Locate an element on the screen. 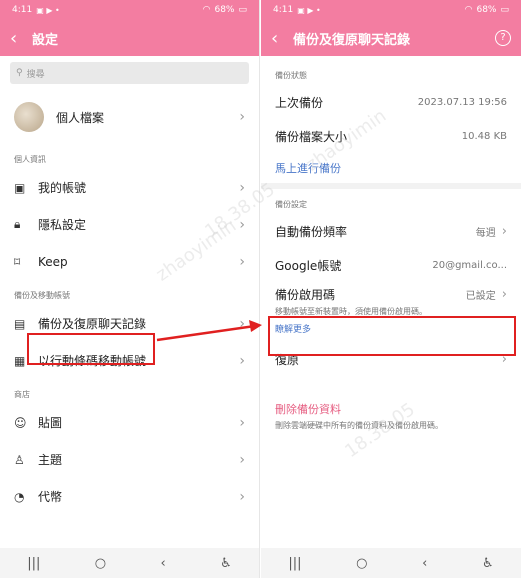  annotation-arrow is located at coordinates (209, 331).